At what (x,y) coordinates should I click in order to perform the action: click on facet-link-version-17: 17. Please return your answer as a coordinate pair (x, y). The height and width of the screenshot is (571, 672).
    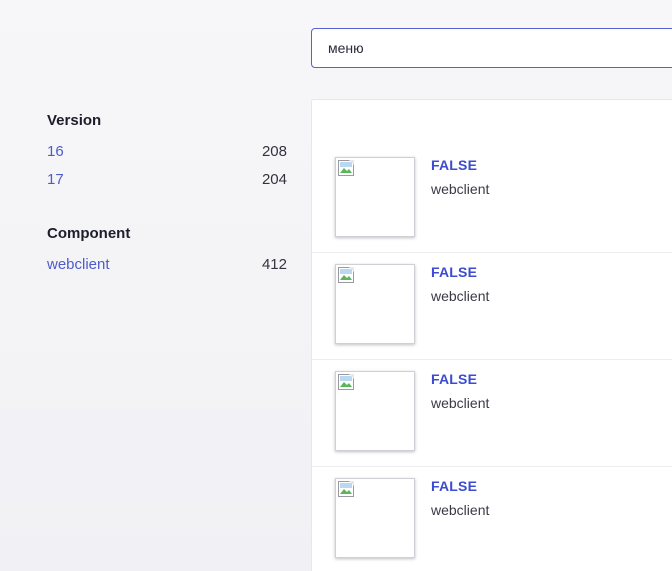
    Looking at the image, I should click on (55, 183).